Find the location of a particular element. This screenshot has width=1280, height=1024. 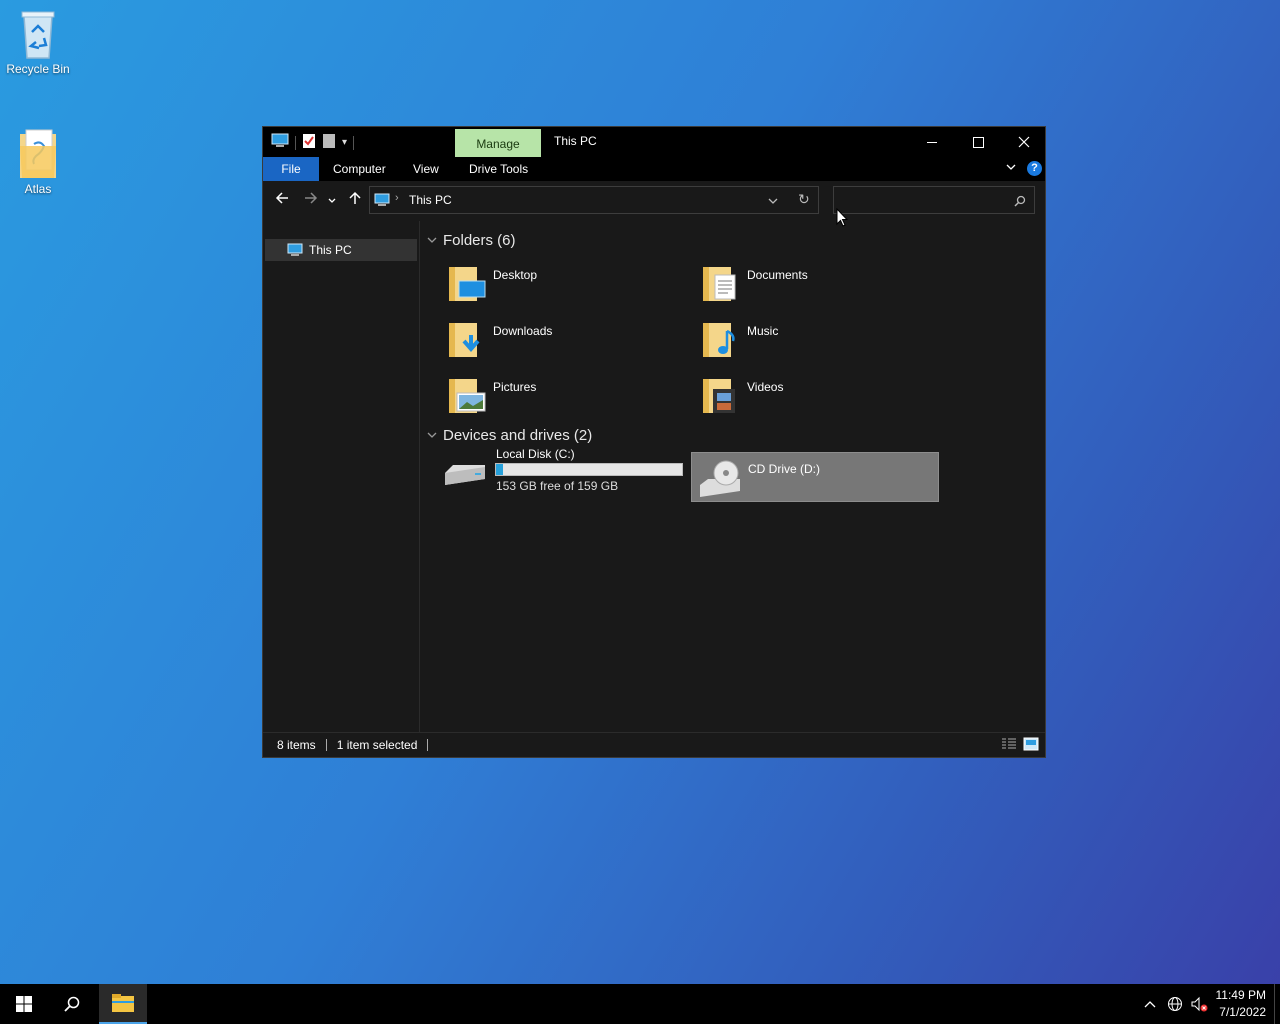

large-icons-view-icon is located at coordinates (1031, 744).